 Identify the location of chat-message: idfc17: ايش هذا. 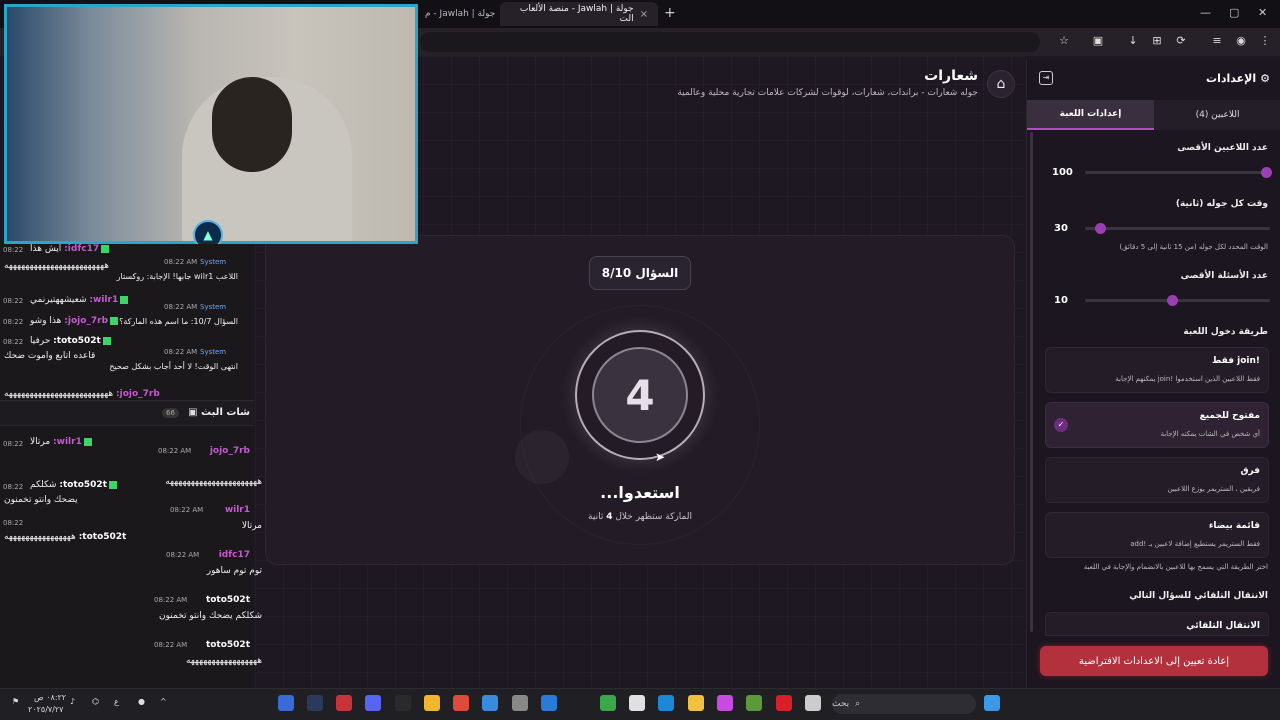
(70, 249).